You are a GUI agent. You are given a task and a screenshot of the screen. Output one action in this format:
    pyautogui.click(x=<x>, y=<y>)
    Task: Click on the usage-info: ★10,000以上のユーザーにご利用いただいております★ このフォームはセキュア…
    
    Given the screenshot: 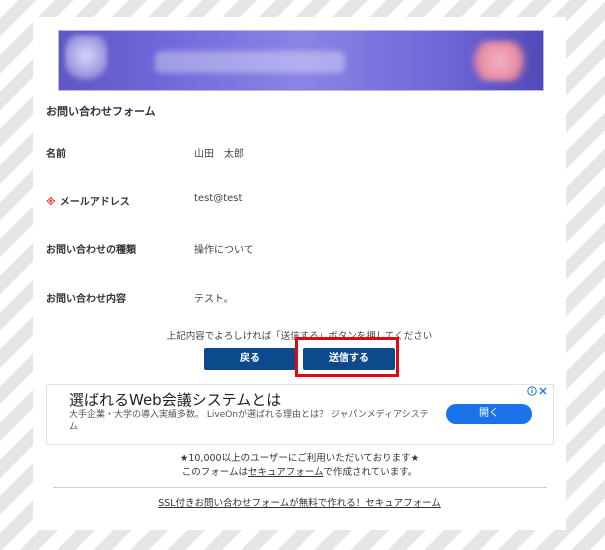 What is the action you would take?
    pyautogui.click(x=299, y=466)
    